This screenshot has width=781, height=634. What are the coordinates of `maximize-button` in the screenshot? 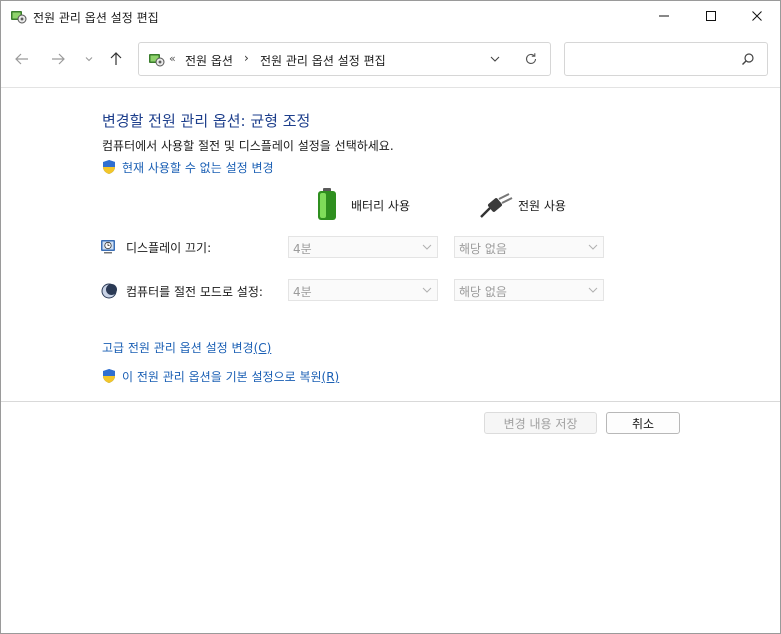 It's located at (711, 16).